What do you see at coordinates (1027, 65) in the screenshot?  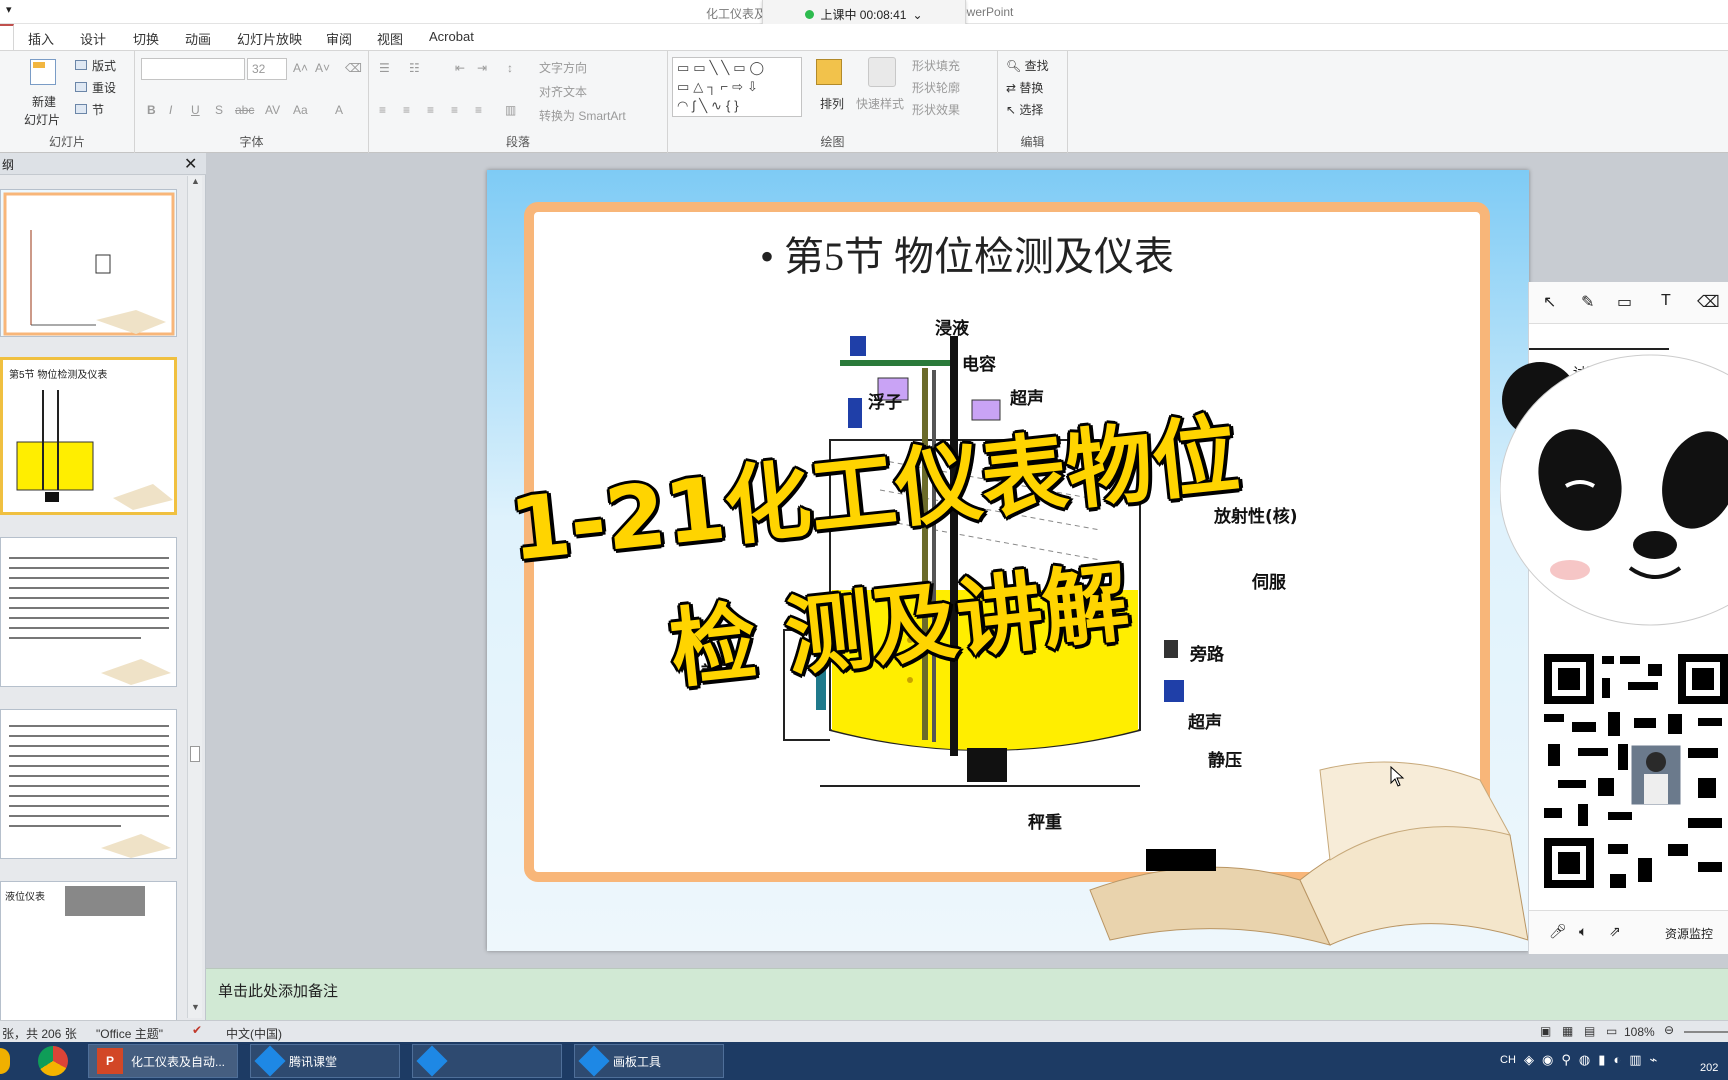 I see `find-button: 🔍︎ 查找` at bounding box center [1027, 65].